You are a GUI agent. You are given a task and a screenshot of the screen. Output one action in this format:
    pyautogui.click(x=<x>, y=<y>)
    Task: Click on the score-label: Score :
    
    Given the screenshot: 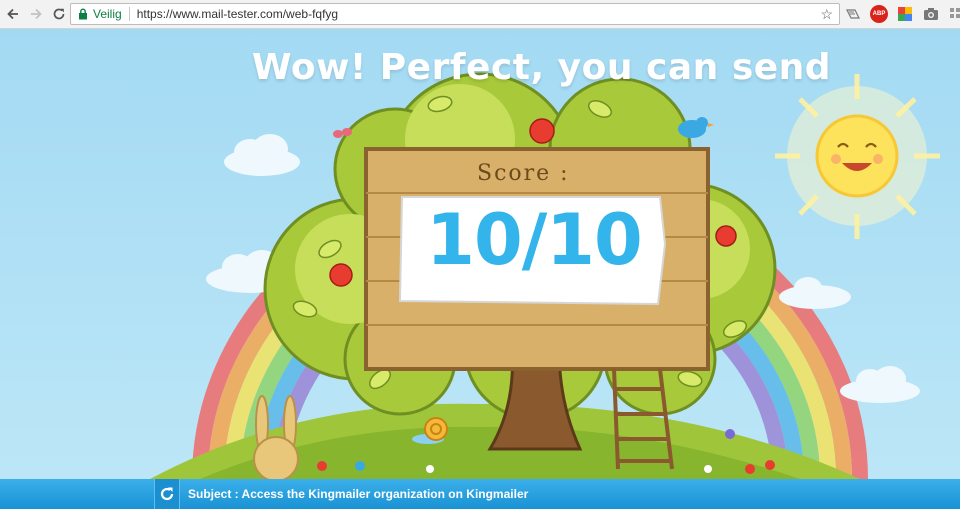 What is the action you would take?
    pyautogui.click(x=523, y=173)
    